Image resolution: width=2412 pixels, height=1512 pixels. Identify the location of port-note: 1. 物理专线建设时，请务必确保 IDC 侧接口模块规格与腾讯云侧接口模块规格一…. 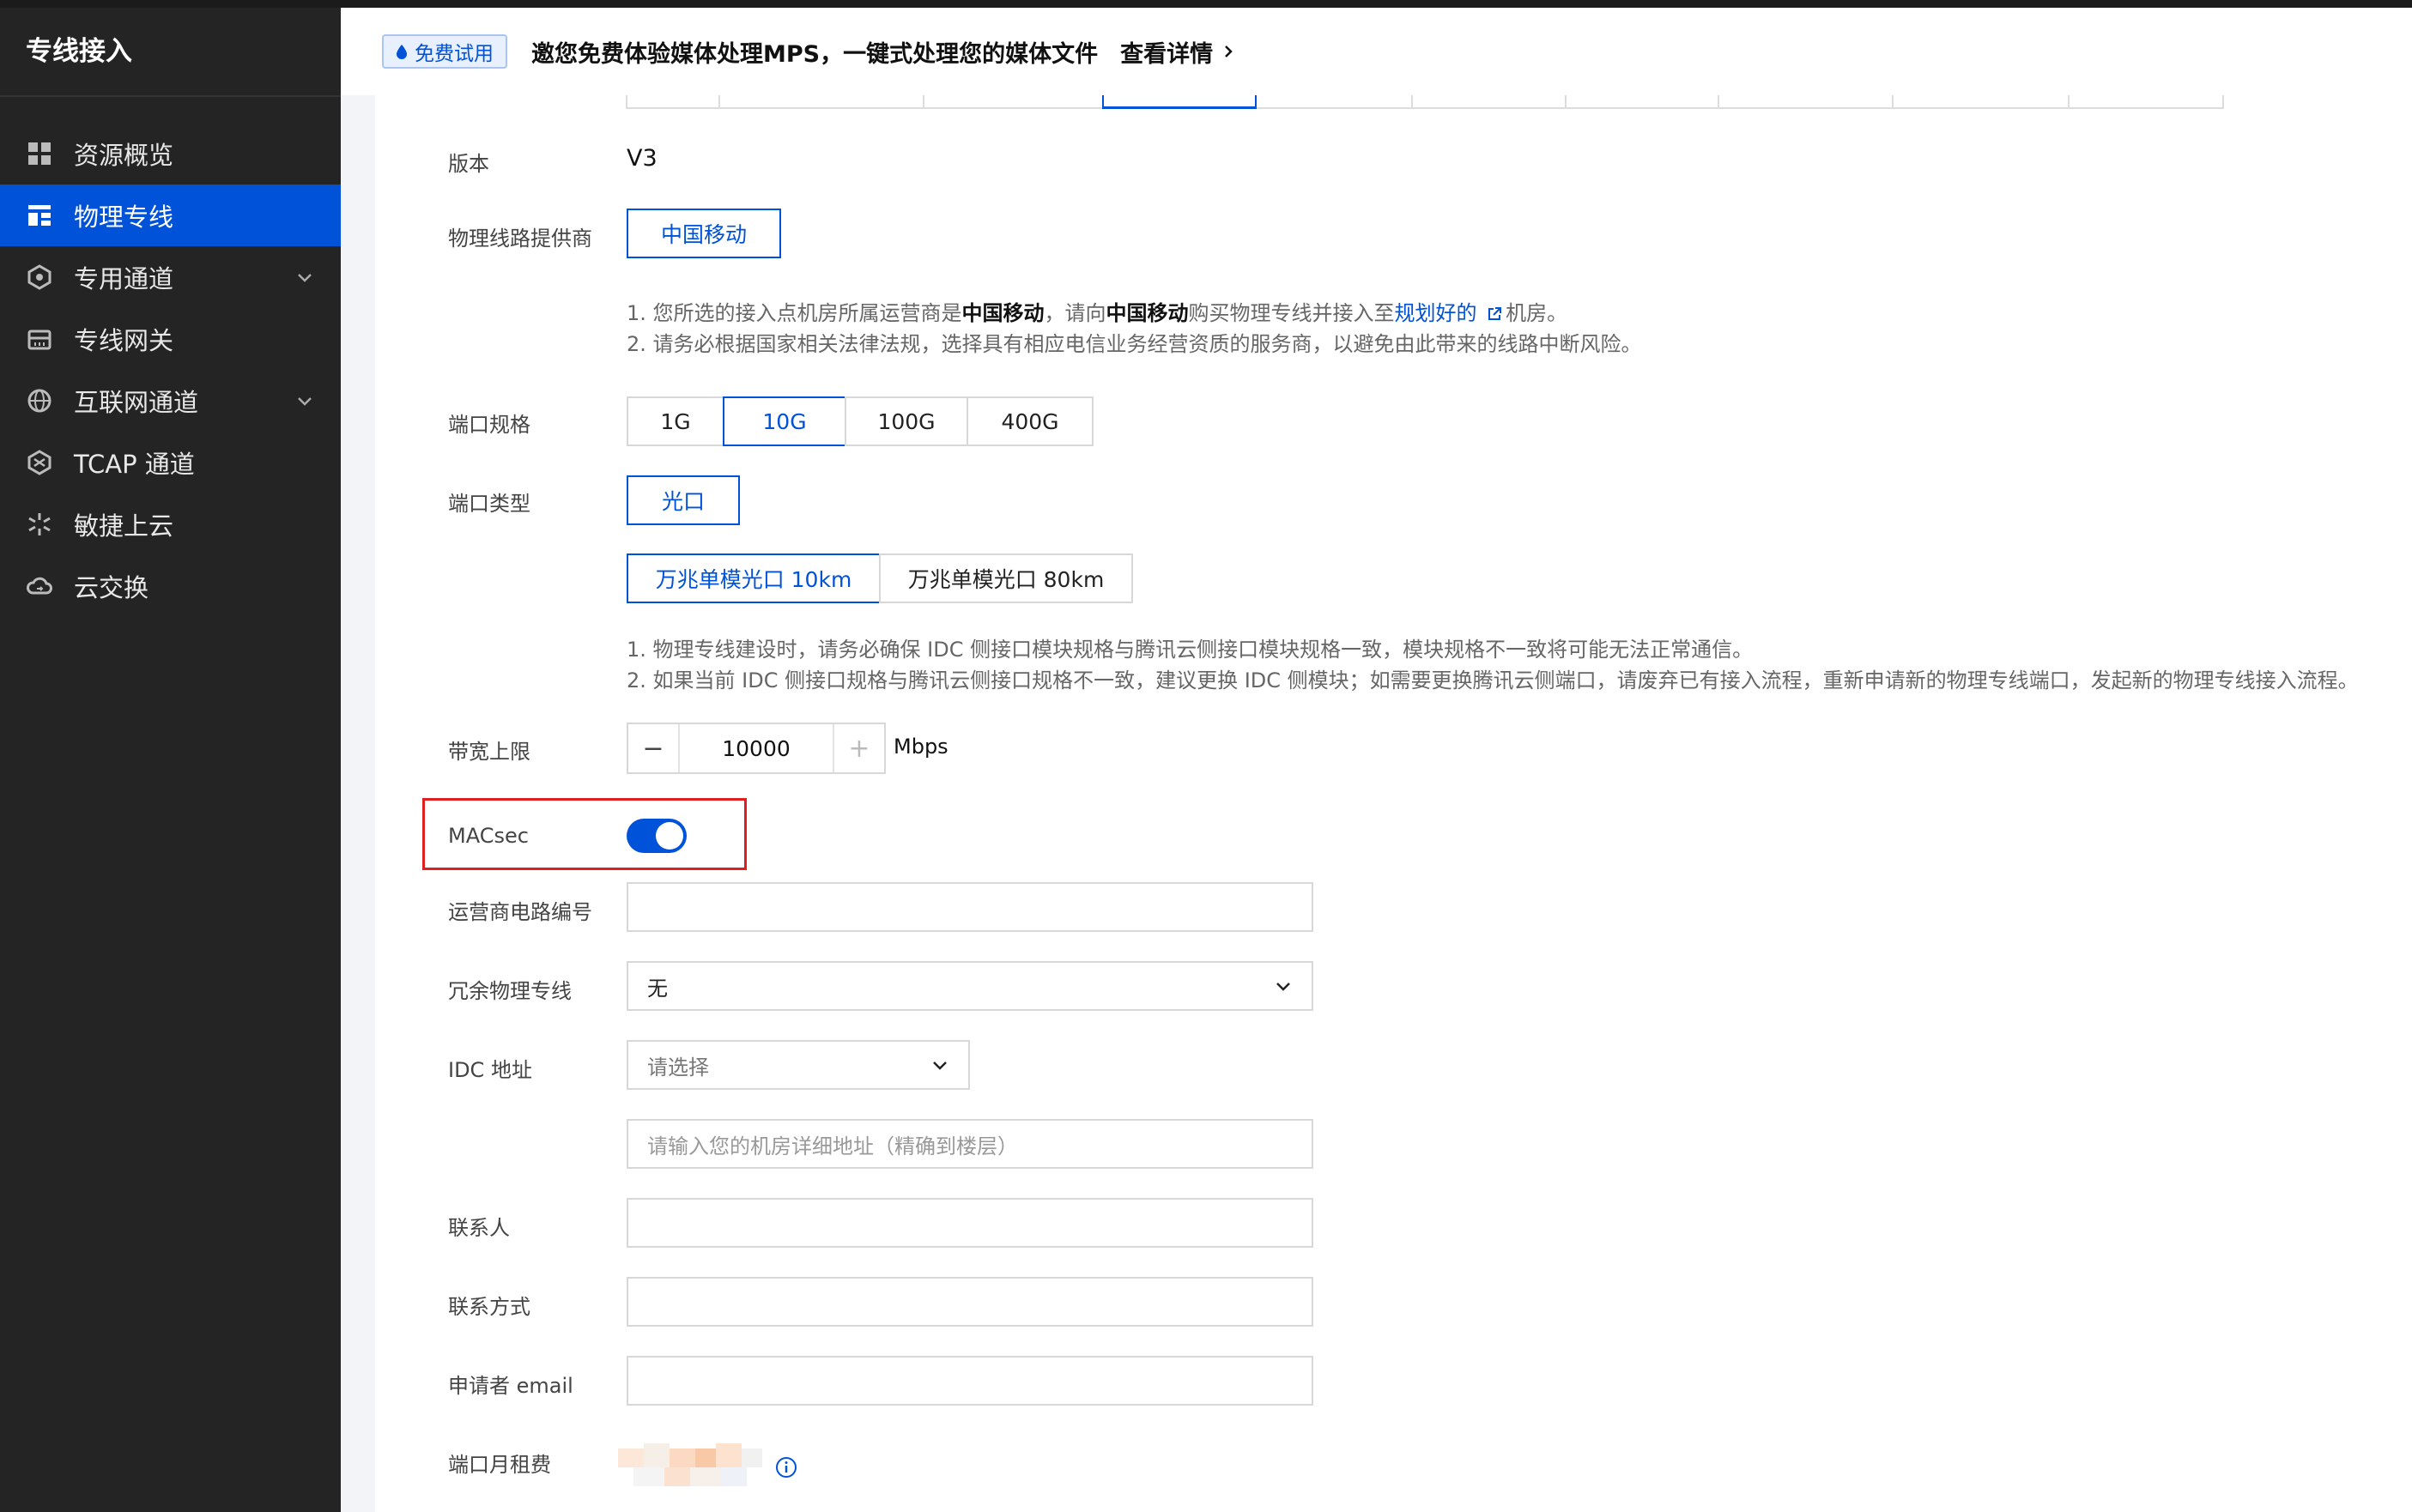
(1493, 665).